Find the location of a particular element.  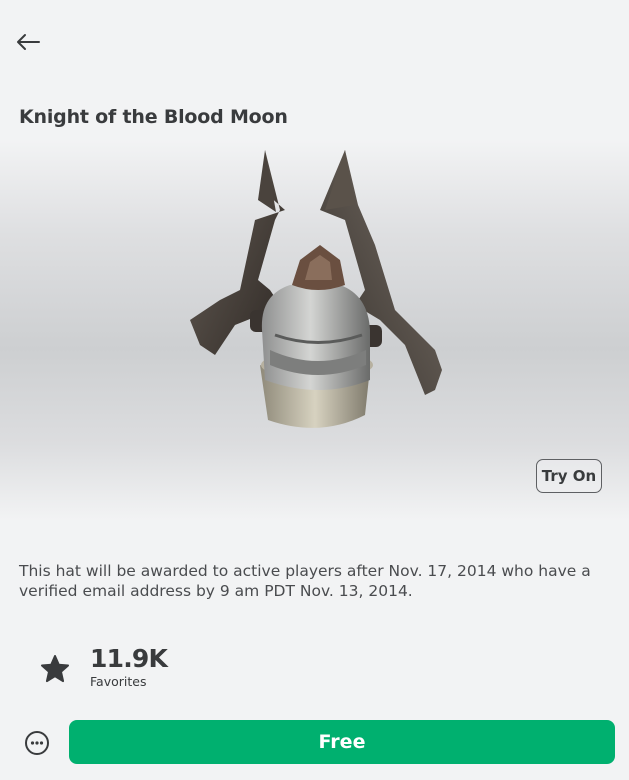

favorites-section: 11.9K Favorites is located at coordinates (103, 667).